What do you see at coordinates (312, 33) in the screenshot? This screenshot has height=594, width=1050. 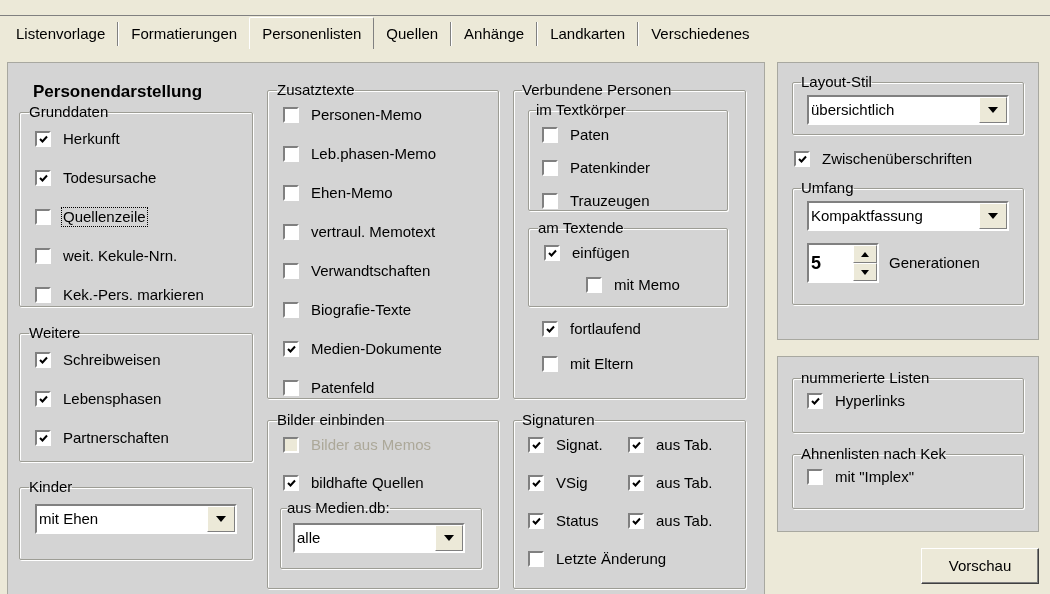 I see `tab: Personenlisten` at bounding box center [312, 33].